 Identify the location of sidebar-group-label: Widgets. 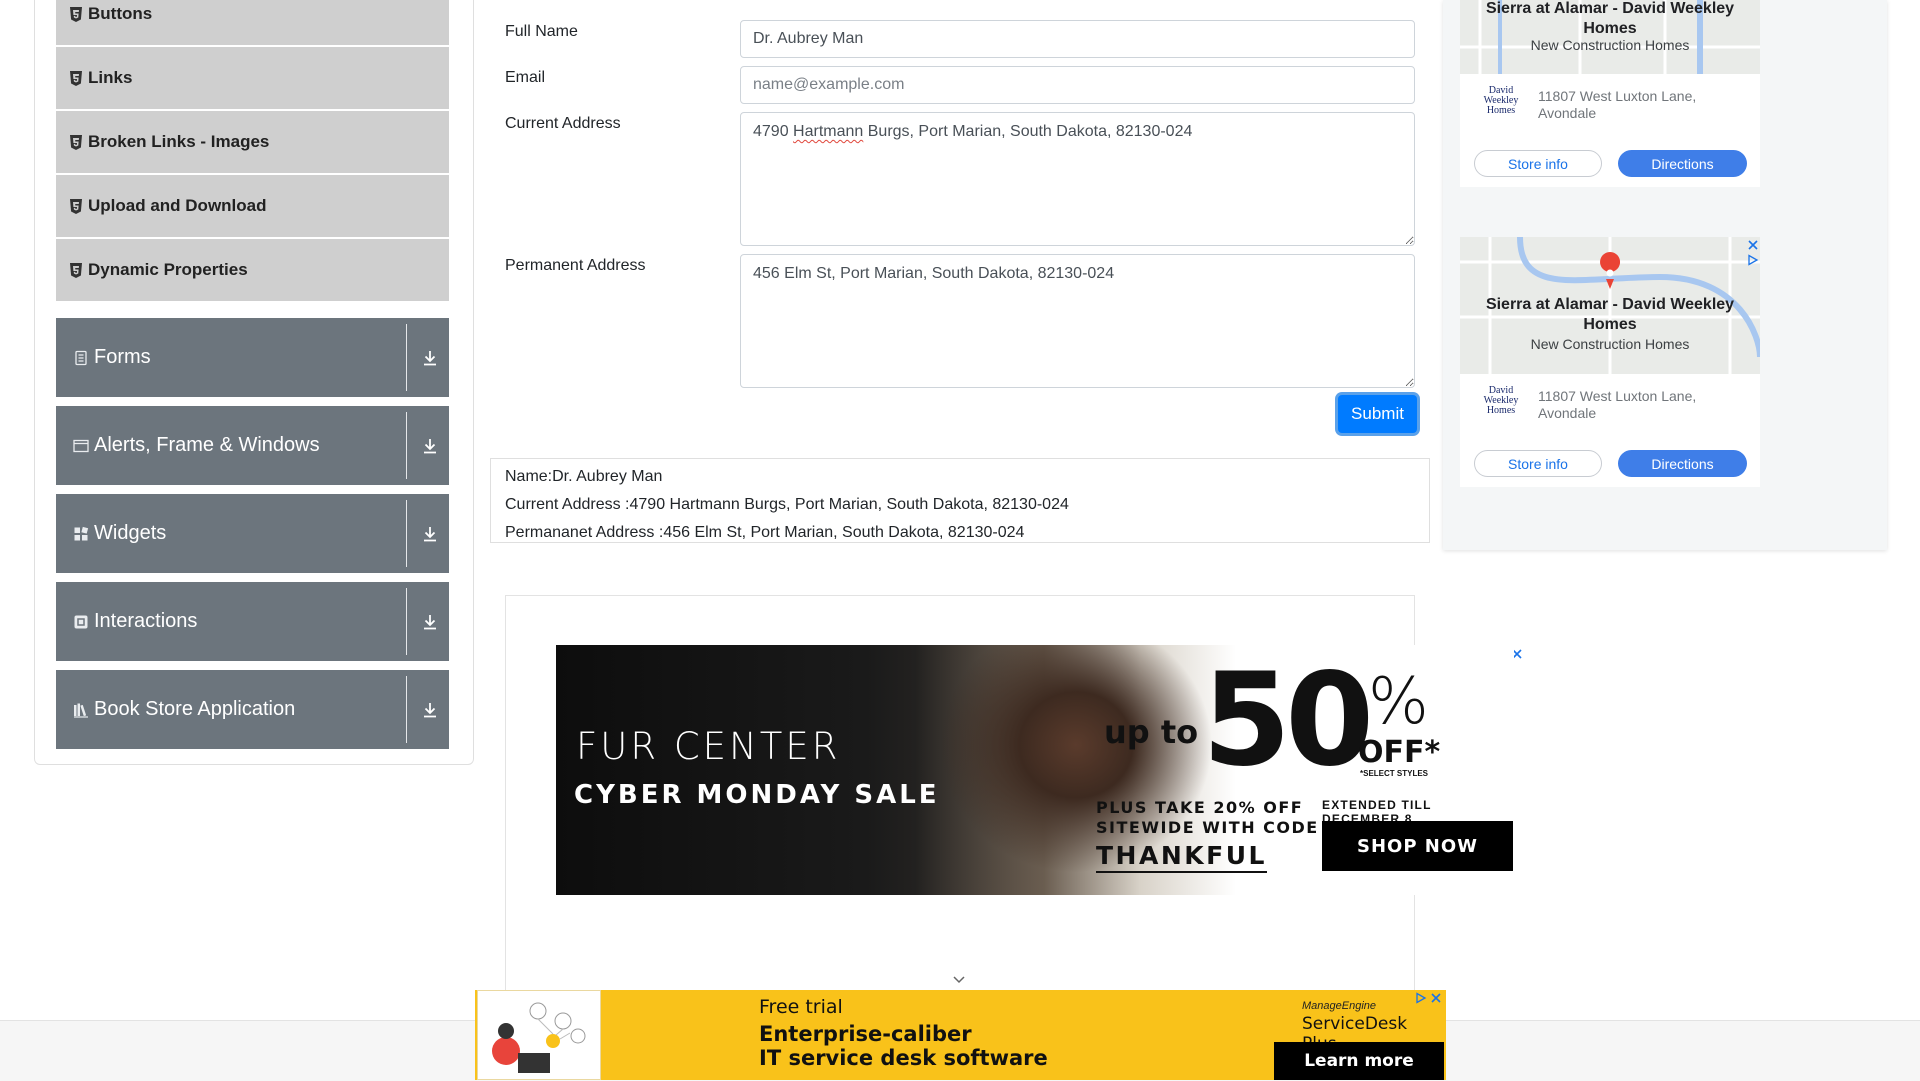
(130, 533).